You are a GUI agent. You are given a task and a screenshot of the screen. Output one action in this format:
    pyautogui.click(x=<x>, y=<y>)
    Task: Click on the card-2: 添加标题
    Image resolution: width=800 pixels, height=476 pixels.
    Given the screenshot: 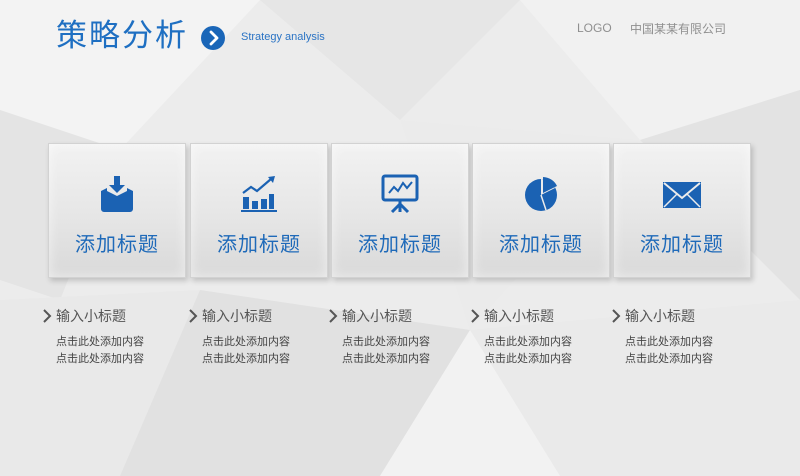 What is the action you would take?
    pyautogui.click(x=259, y=210)
    